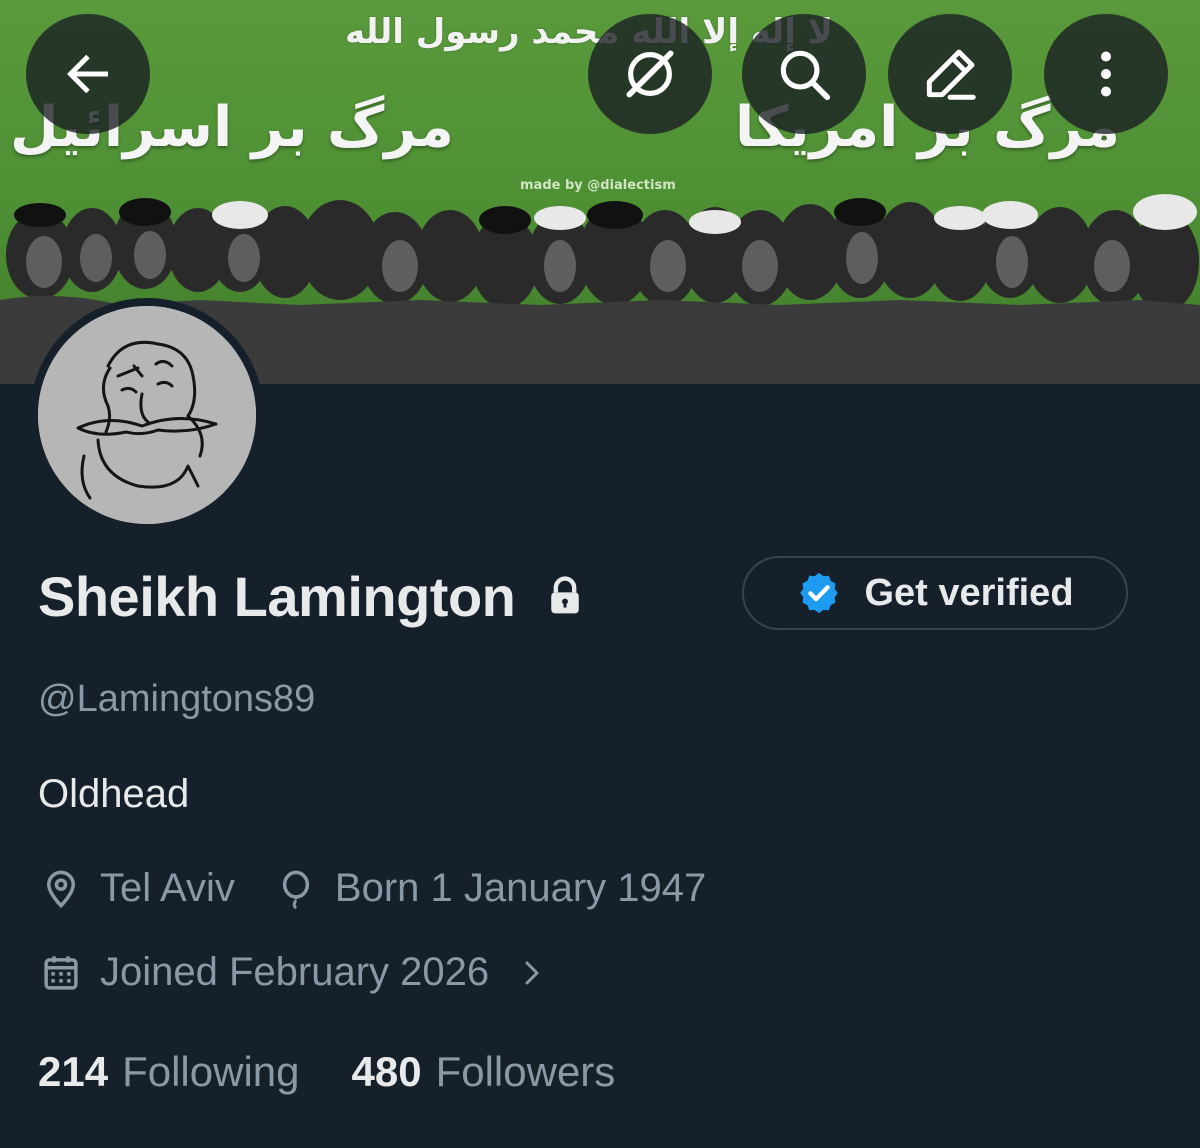  I want to click on birthday-balloon-icon, so click(296, 889).